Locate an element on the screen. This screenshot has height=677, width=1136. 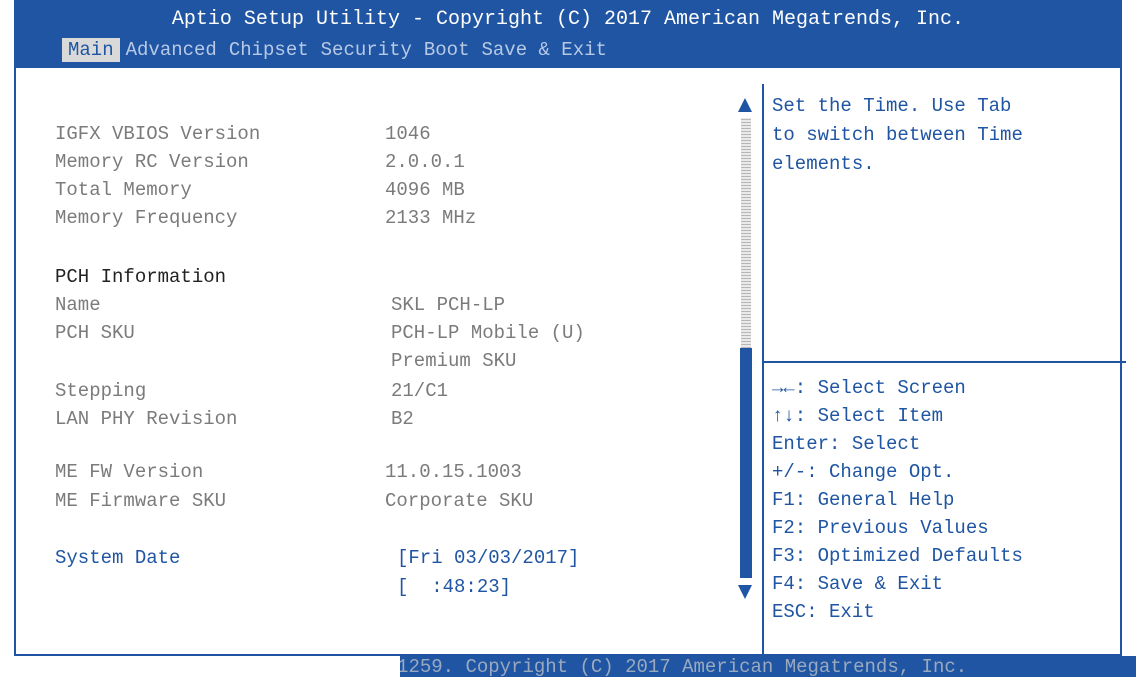
key-esc-exit: ESC: Exit is located at coordinates (823, 612).